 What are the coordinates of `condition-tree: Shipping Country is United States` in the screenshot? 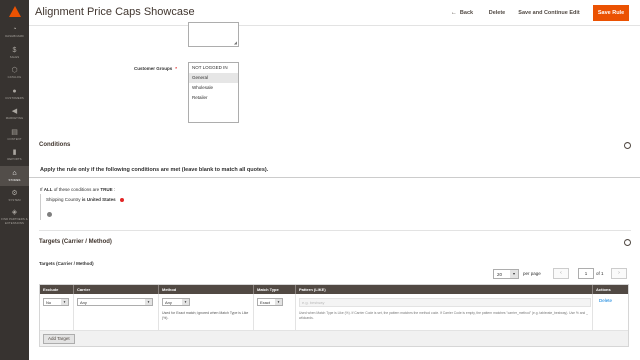 It's located at (100, 207).